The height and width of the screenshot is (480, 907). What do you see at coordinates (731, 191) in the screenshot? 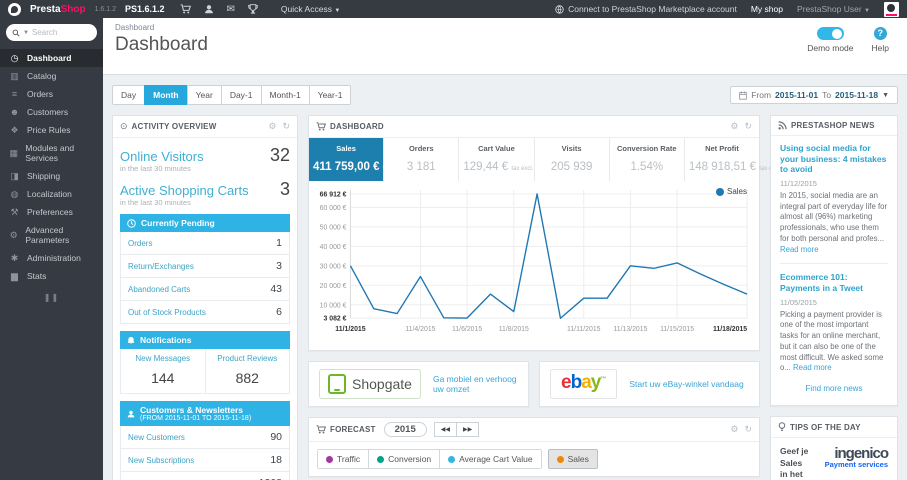
I see `chart-legend: Sales` at bounding box center [731, 191].